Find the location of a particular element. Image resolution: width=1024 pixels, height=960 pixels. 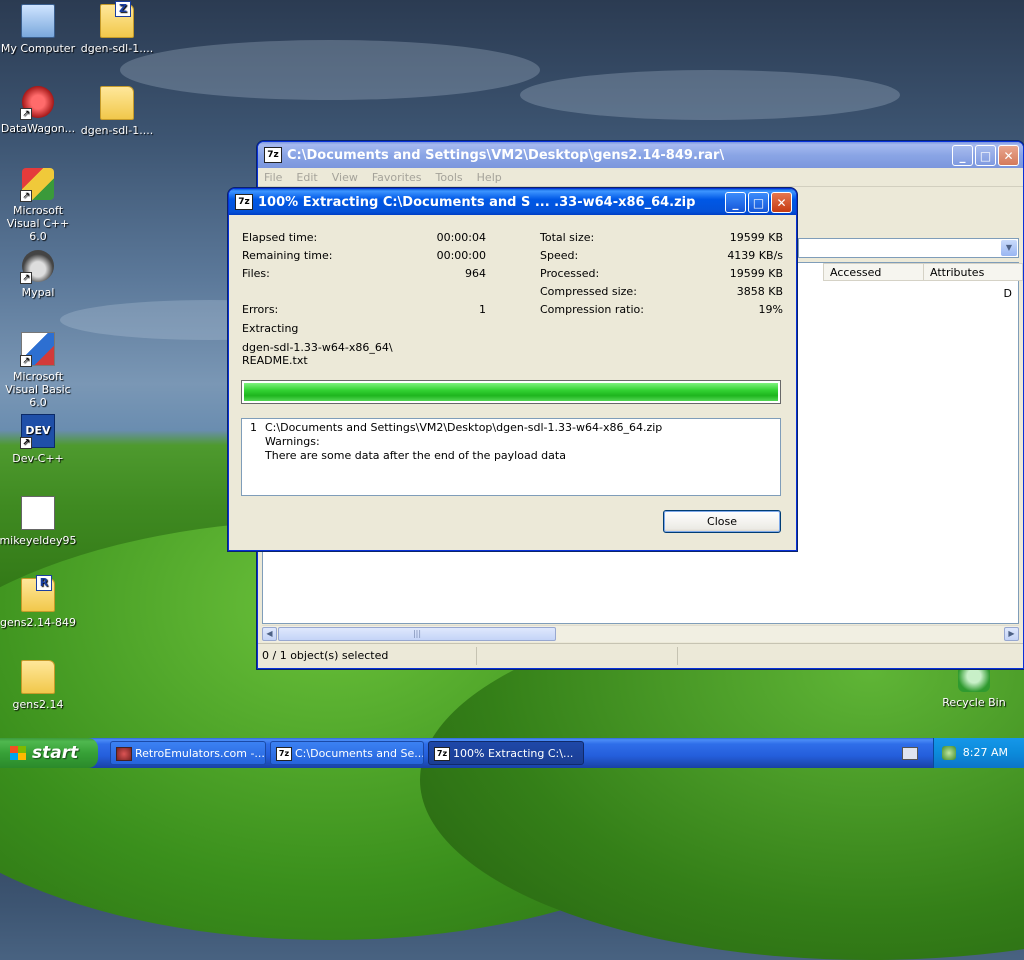

desktop-icon-gens-rar: gens2.14-849 is located at coordinates (39, 602).